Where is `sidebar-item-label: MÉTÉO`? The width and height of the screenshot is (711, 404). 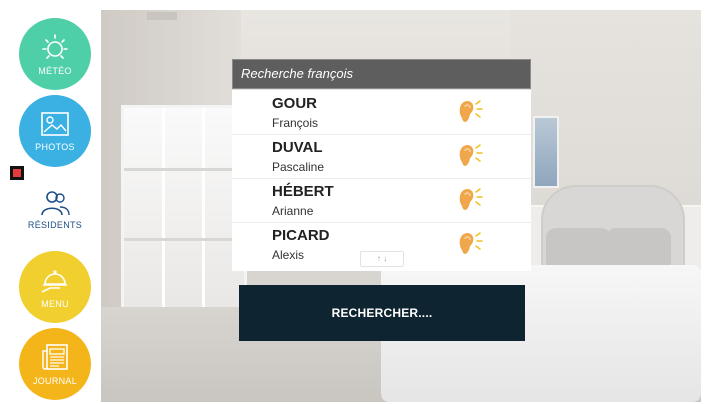
sidebar-item-label: MÉTÉO is located at coordinates (55, 70).